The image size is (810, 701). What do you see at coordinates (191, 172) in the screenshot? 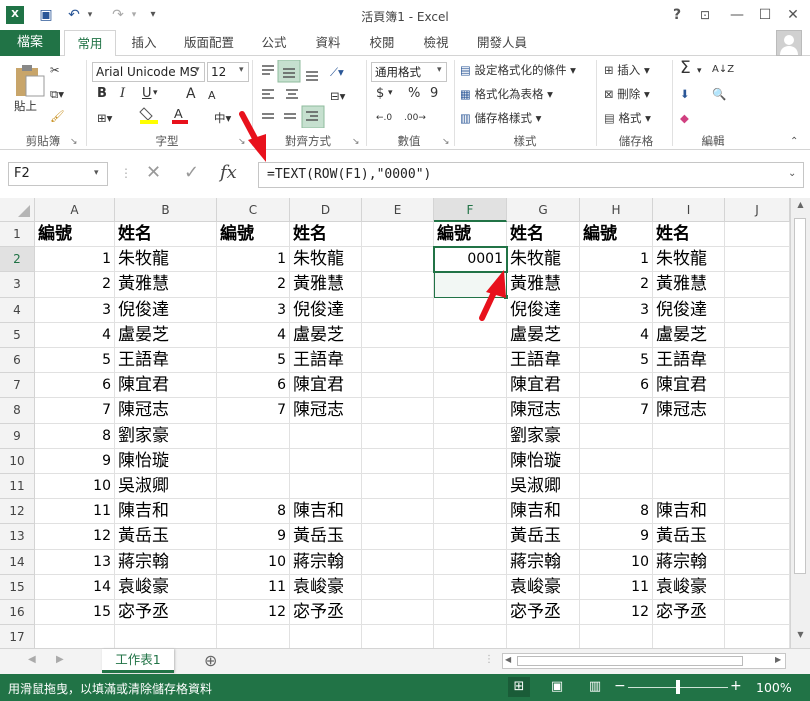
I see `confirm-entry-button: ✓` at bounding box center [191, 172].